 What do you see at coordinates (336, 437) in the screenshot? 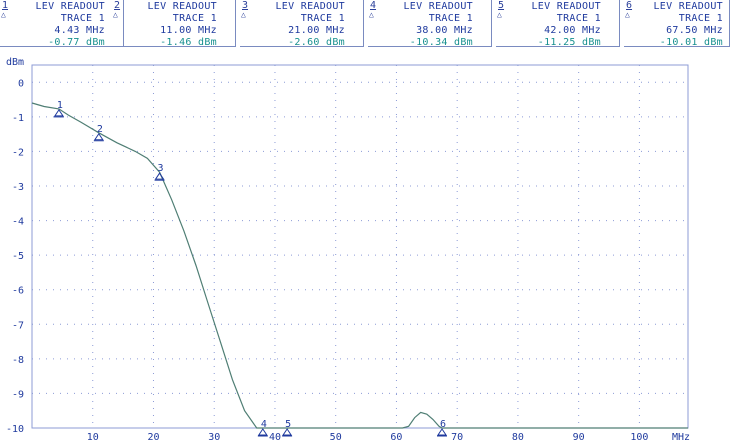
I see `x-tick-label: 50` at bounding box center [336, 437].